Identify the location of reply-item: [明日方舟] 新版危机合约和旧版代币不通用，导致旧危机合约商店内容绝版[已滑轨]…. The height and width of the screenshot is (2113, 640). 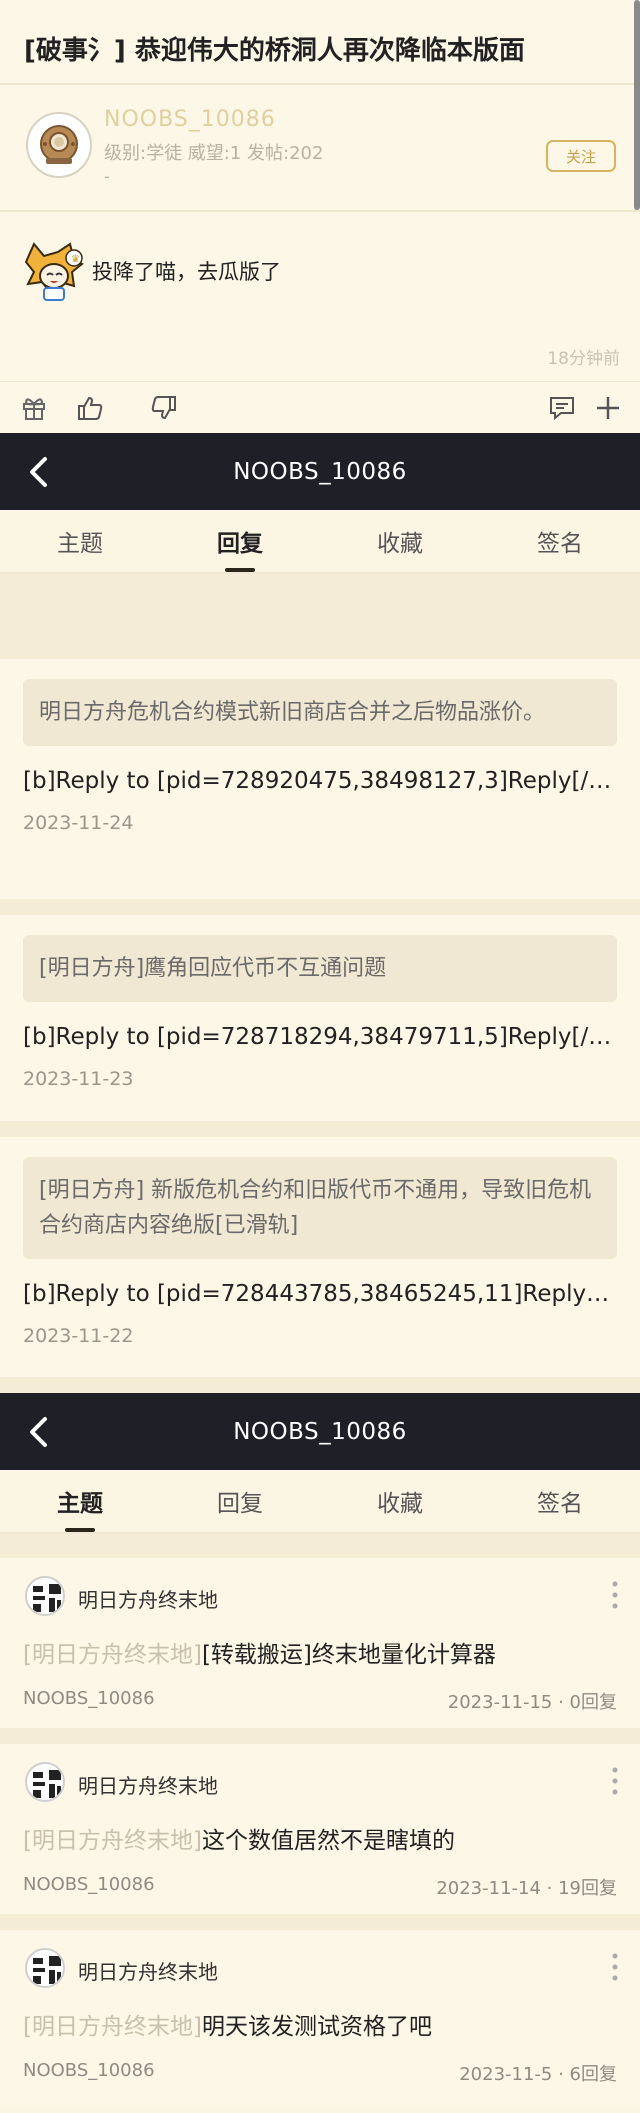
(320, 1257).